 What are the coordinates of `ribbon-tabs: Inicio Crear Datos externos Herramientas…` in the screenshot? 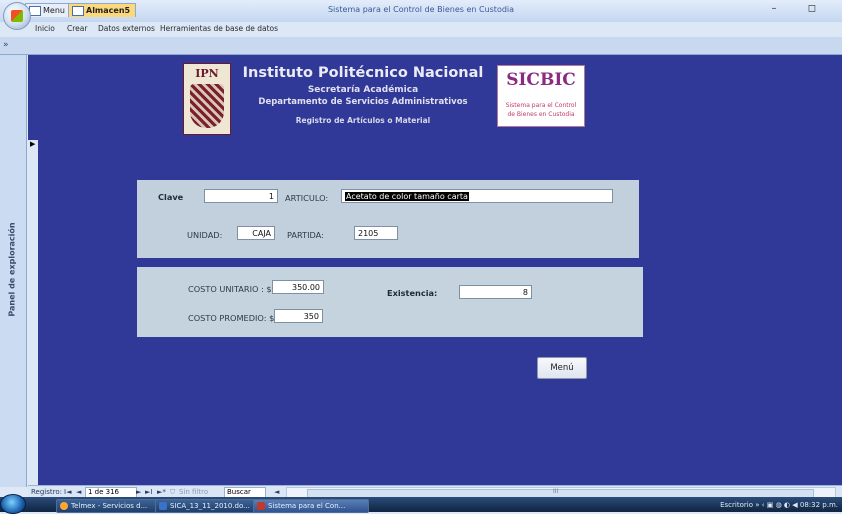 It's located at (421, 29).